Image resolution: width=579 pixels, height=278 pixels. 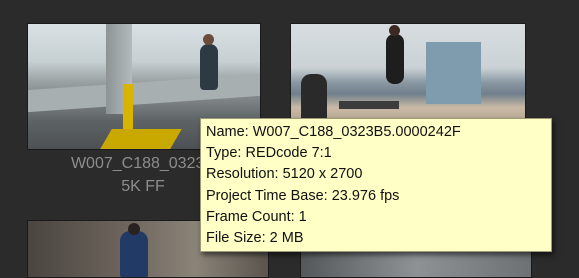 I want to click on tooltip-resolution: Resolution: 5120 x 2700, so click(x=284, y=174).